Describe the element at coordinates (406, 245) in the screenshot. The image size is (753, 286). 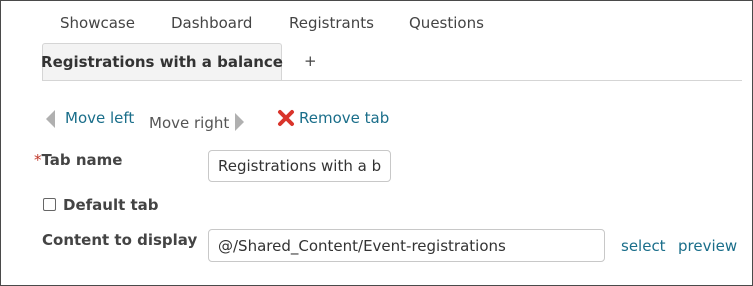
I see `content-path-input` at that location.